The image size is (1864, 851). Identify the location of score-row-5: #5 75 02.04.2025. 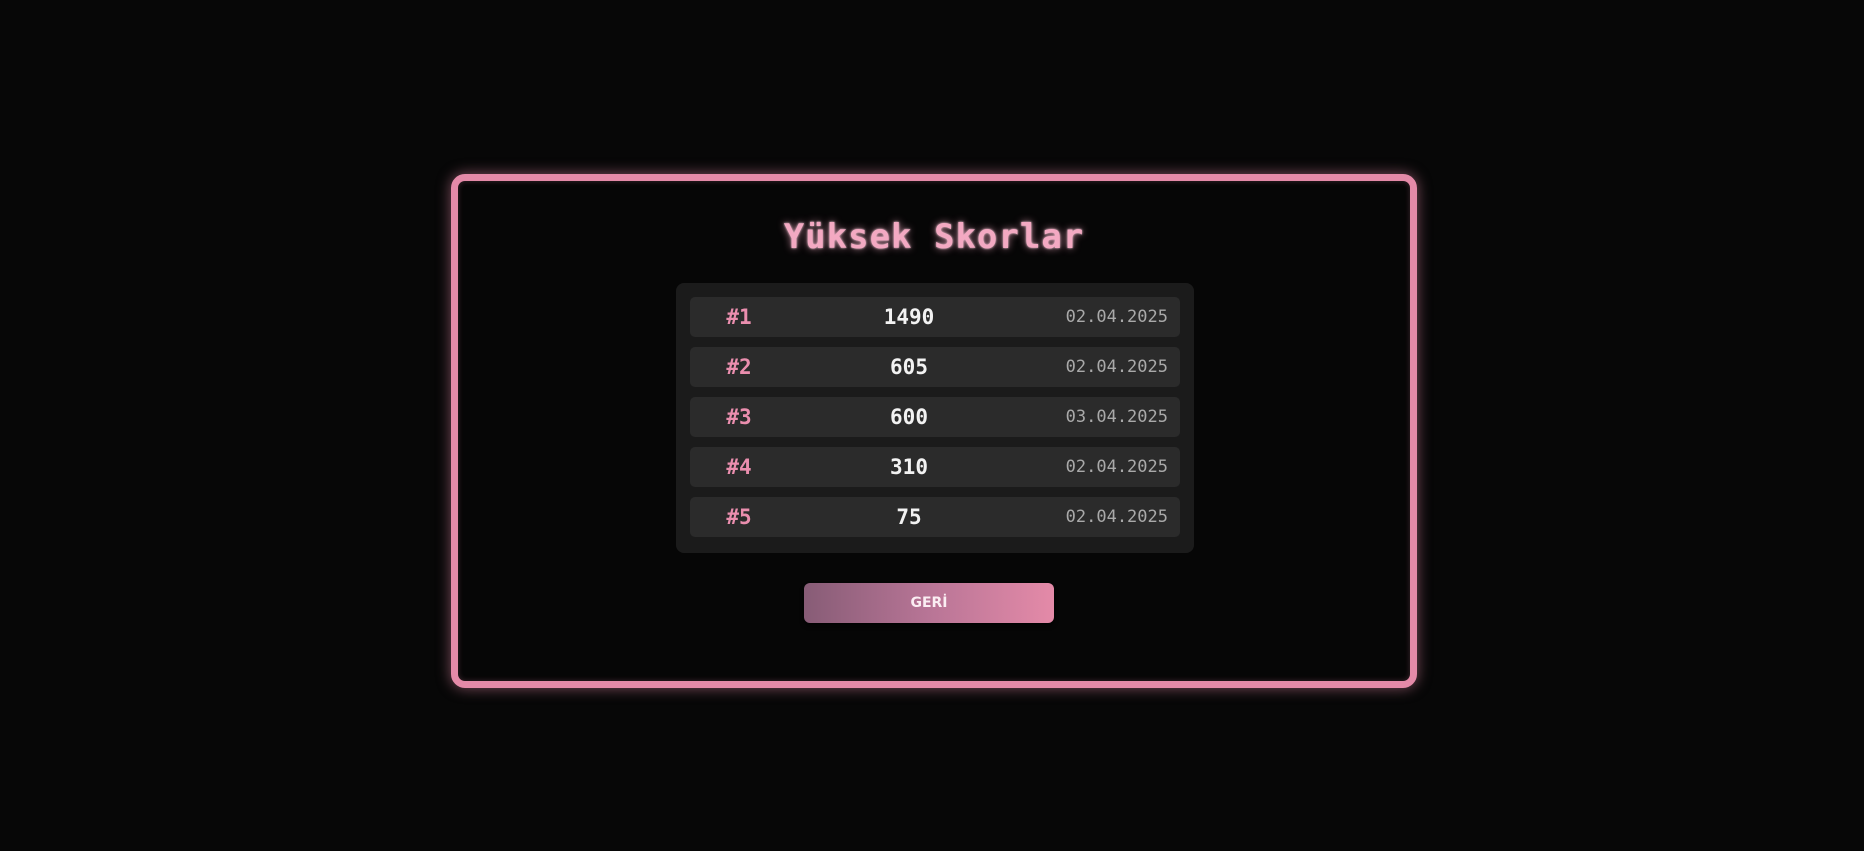
(935, 517).